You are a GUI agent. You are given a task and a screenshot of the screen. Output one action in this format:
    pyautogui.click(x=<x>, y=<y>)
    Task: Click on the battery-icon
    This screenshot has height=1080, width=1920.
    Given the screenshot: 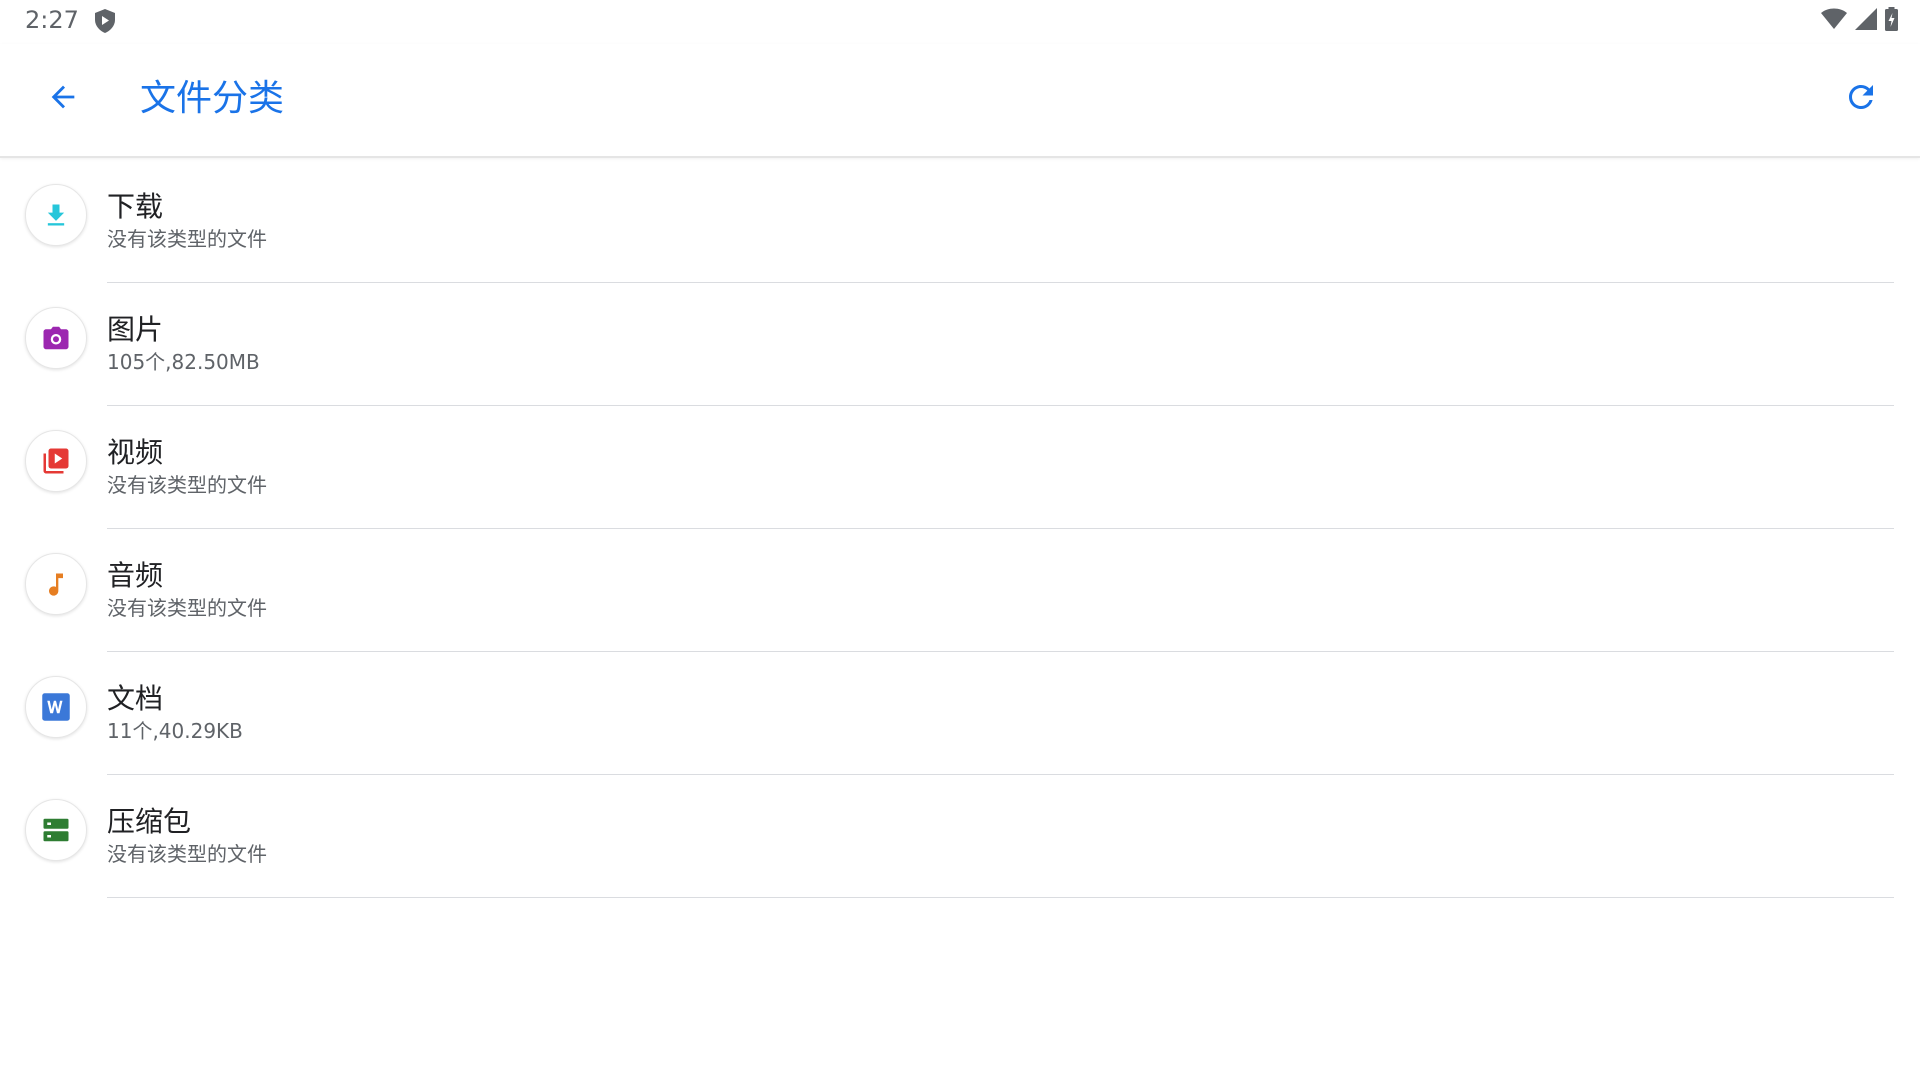 What is the action you would take?
    pyautogui.click(x=1891, y=21)
    